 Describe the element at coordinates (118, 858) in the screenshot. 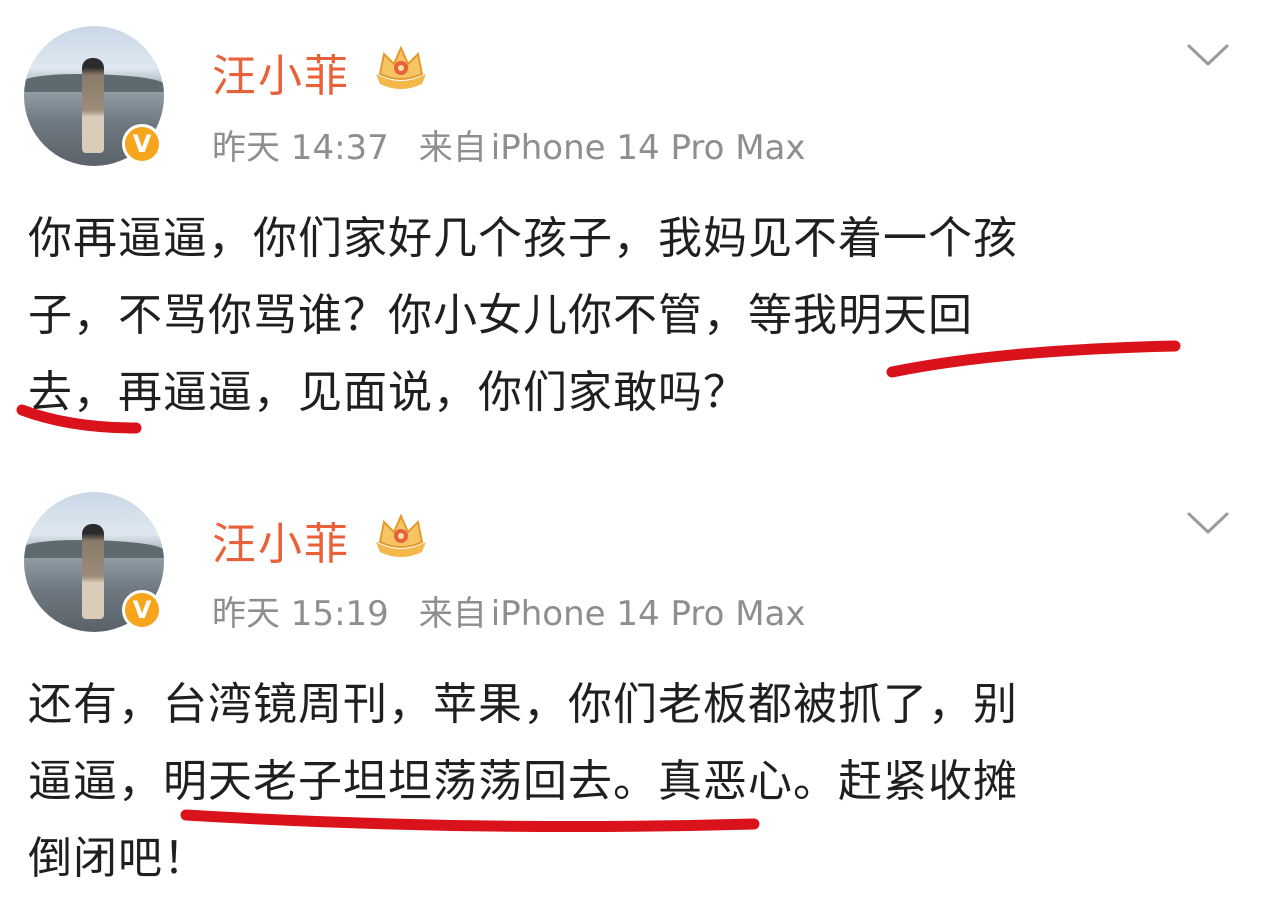

I see `content-line: 倒闭吧！` at that location.